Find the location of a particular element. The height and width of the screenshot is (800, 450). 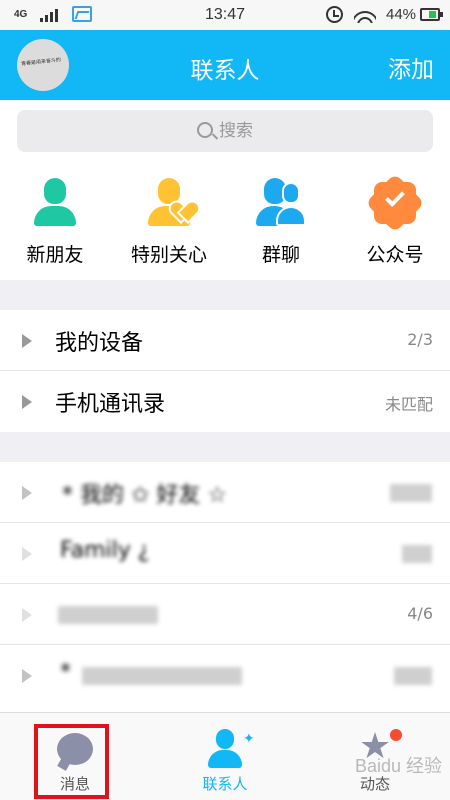

watermark: Baidu 经验 is located at coordinates (398, 766).